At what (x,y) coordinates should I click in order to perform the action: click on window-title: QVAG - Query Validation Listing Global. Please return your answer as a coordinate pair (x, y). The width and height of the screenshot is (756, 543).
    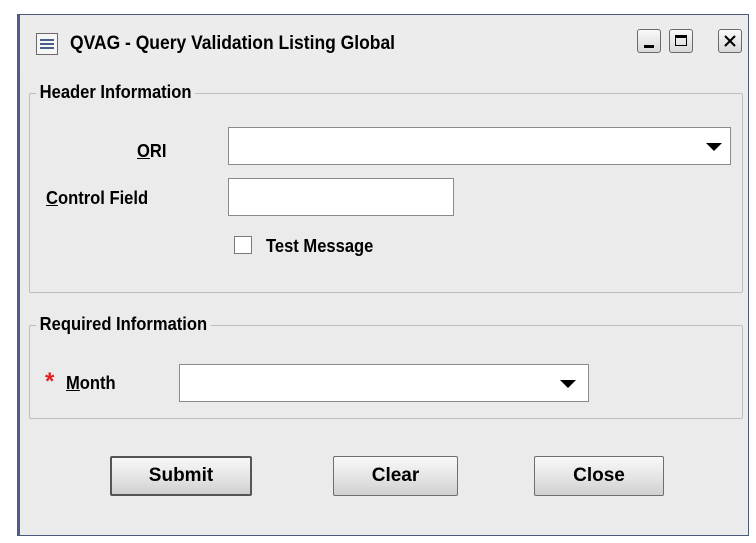
    Looking at the image, I should click on (233, 43).